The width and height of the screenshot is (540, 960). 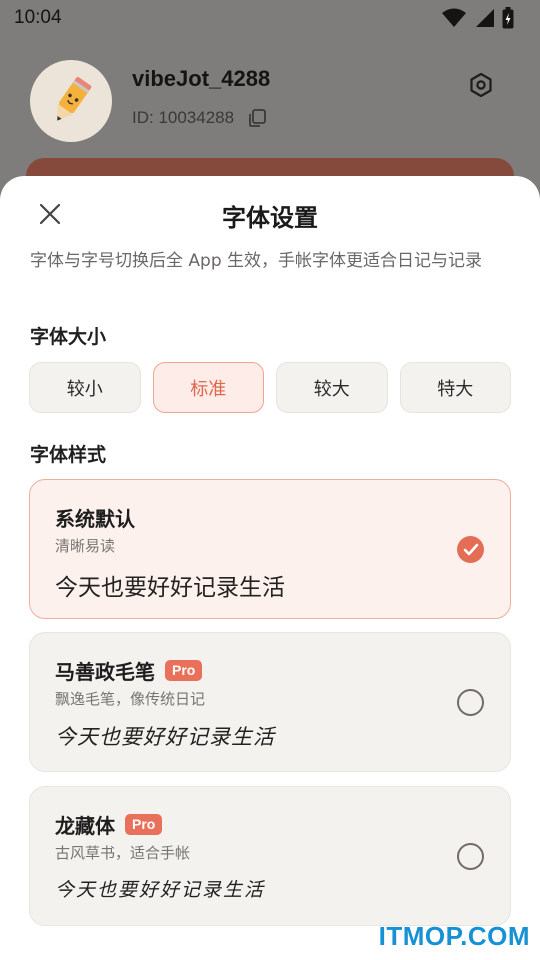 What do you see at coordinates (85, 826) in the screenshot?
I see `font-name-text: 龙藏体` at bounding box center [85, 826].